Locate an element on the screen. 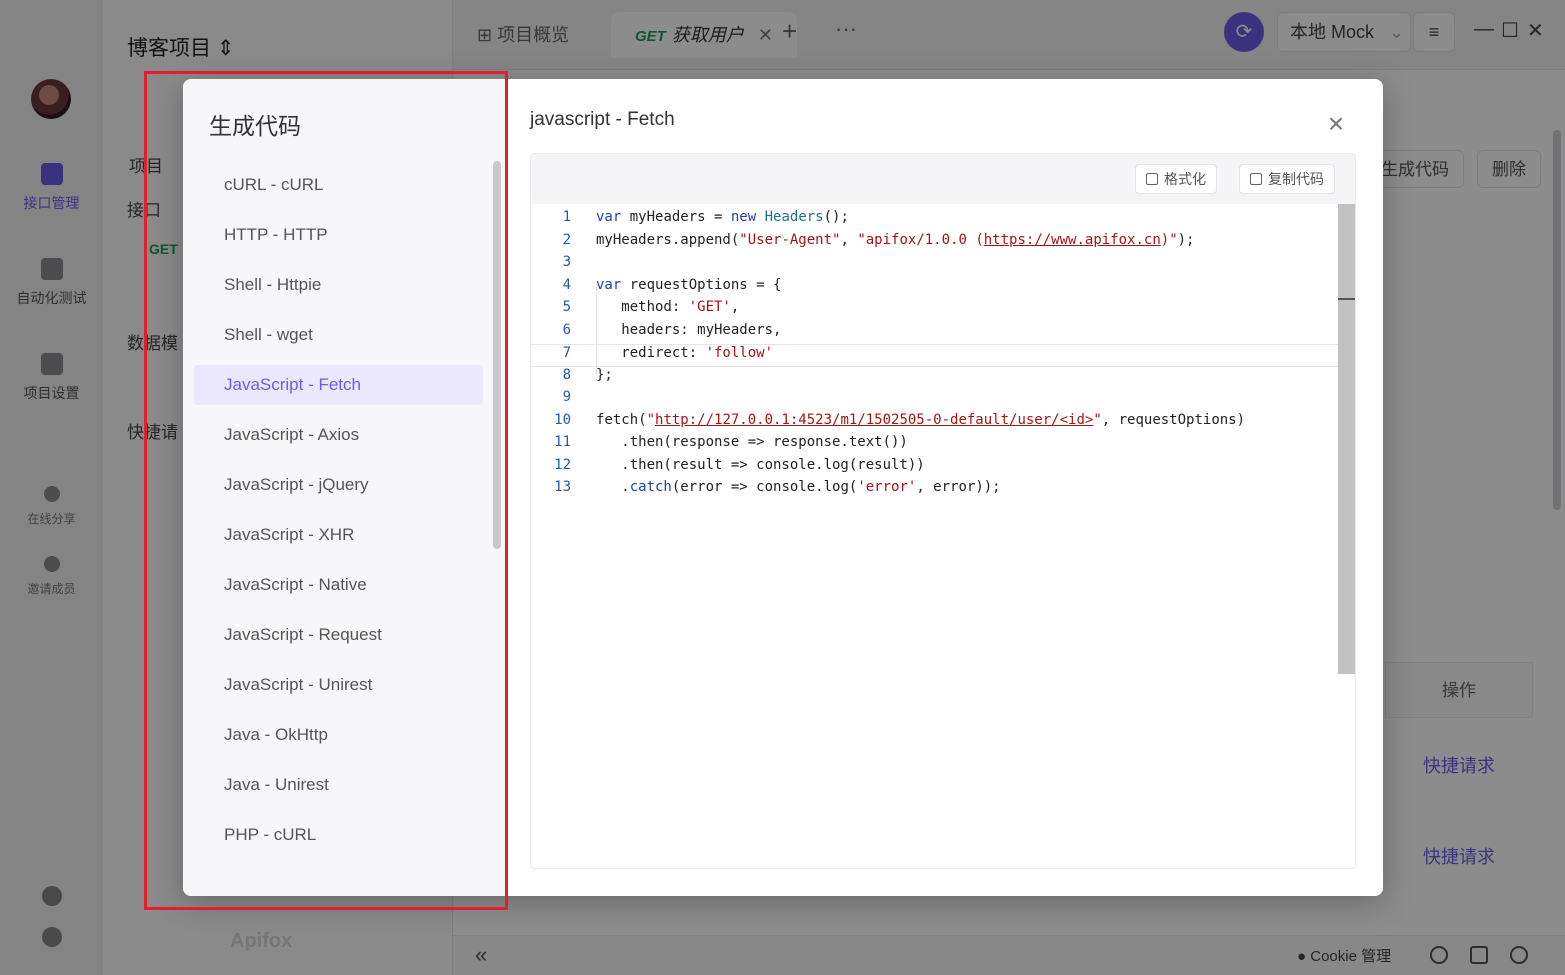 The width and height of the screenshot is (1565, 975). code-text: }; is located at coordinates (604, 374).